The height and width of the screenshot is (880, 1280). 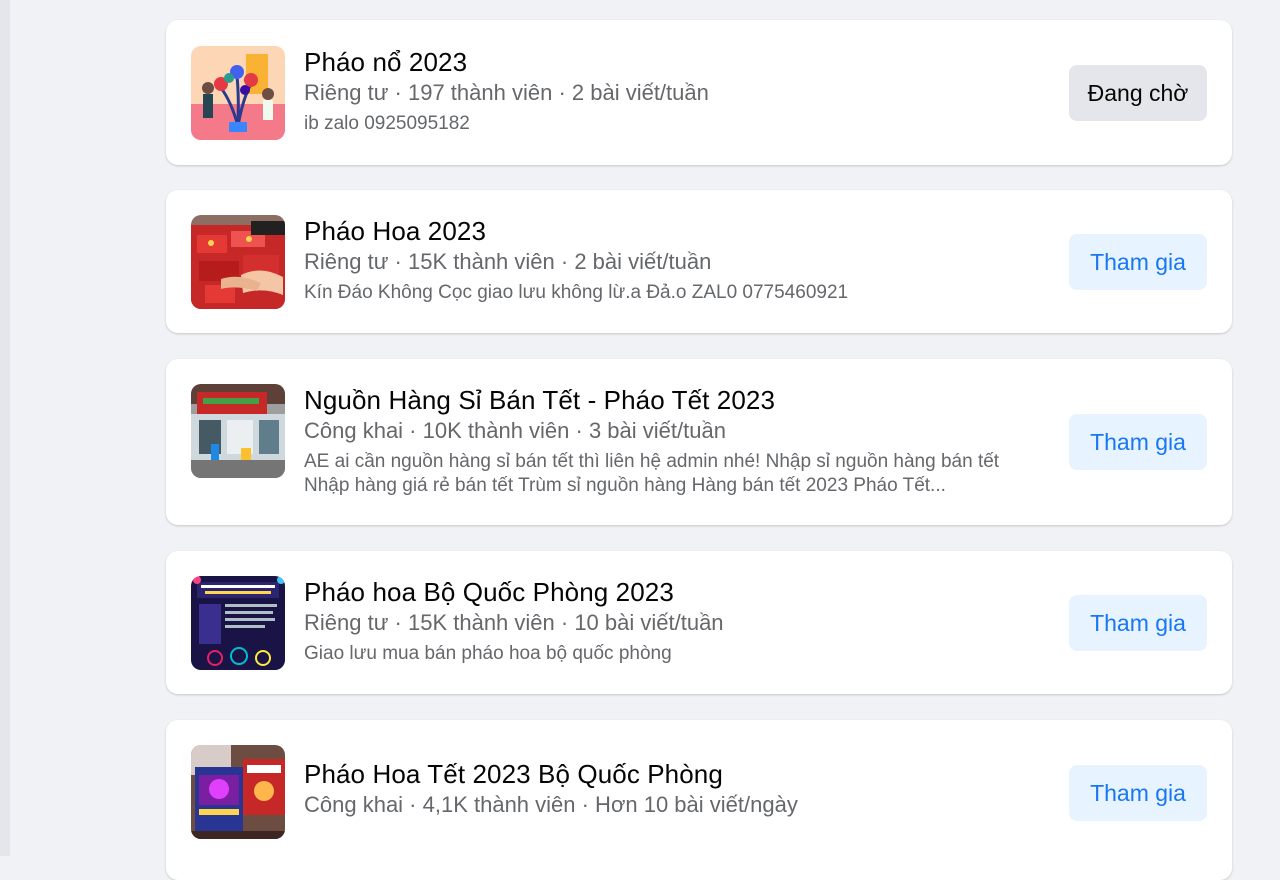 I want to click on fireworks-infographic-image, so click(x=238, y=623).